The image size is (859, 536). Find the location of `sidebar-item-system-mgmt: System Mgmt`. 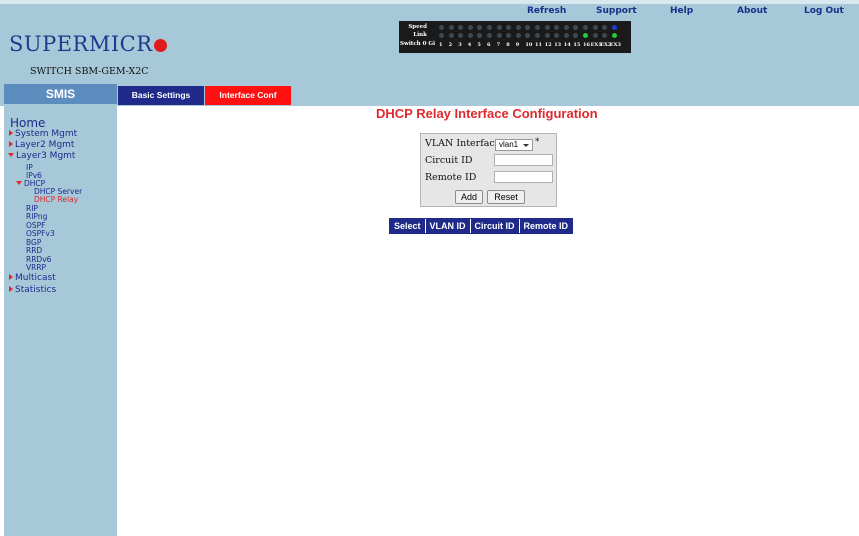

sidebar-item-system-mgmt: System Mgmt is located at coordinates (43, 134).